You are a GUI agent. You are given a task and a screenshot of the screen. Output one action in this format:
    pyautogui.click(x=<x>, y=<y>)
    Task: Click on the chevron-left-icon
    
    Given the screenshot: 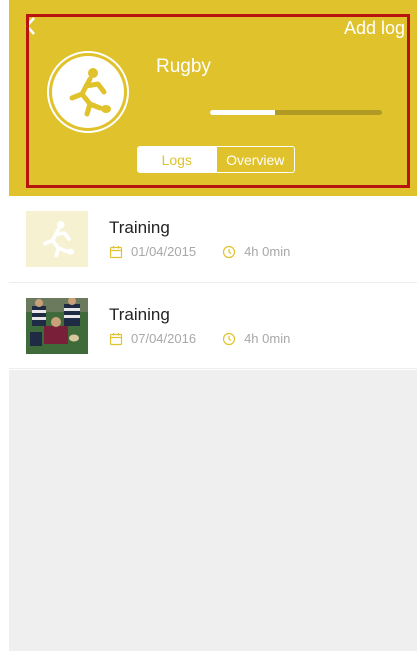 What is the action you would take?
    pyautogui.click(x=30, y=26)
    